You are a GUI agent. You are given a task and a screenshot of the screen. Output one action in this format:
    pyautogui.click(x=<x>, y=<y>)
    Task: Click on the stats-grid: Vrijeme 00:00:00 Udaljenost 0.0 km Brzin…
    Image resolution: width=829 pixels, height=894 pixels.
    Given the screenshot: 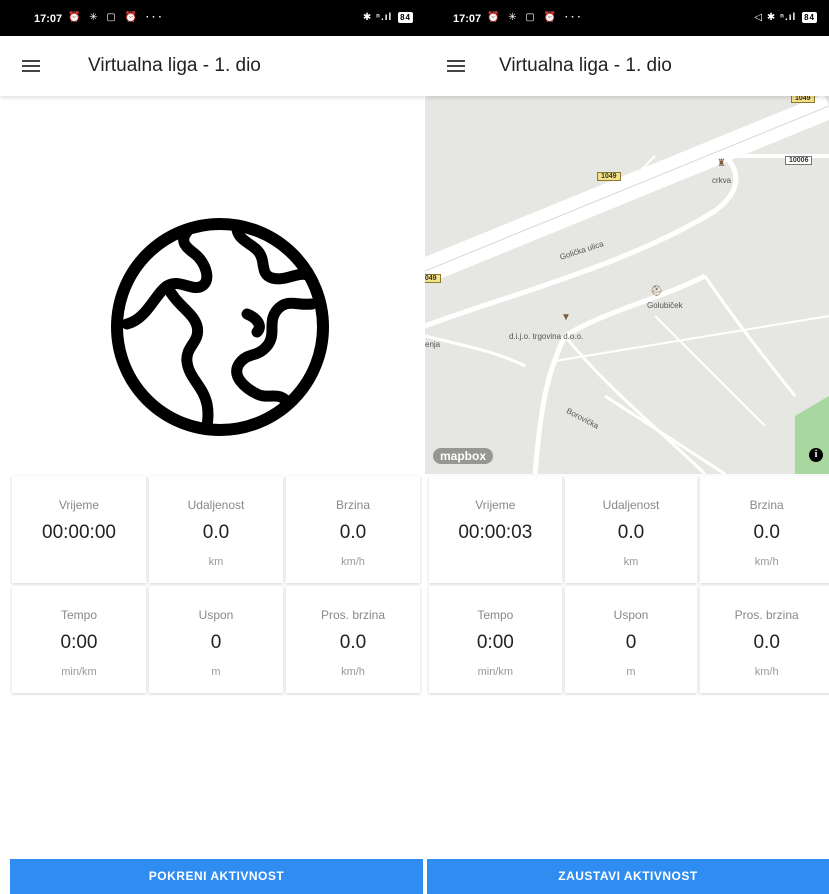 What is the action you would take?
    pyautogui.click(x=216, y=586)
    